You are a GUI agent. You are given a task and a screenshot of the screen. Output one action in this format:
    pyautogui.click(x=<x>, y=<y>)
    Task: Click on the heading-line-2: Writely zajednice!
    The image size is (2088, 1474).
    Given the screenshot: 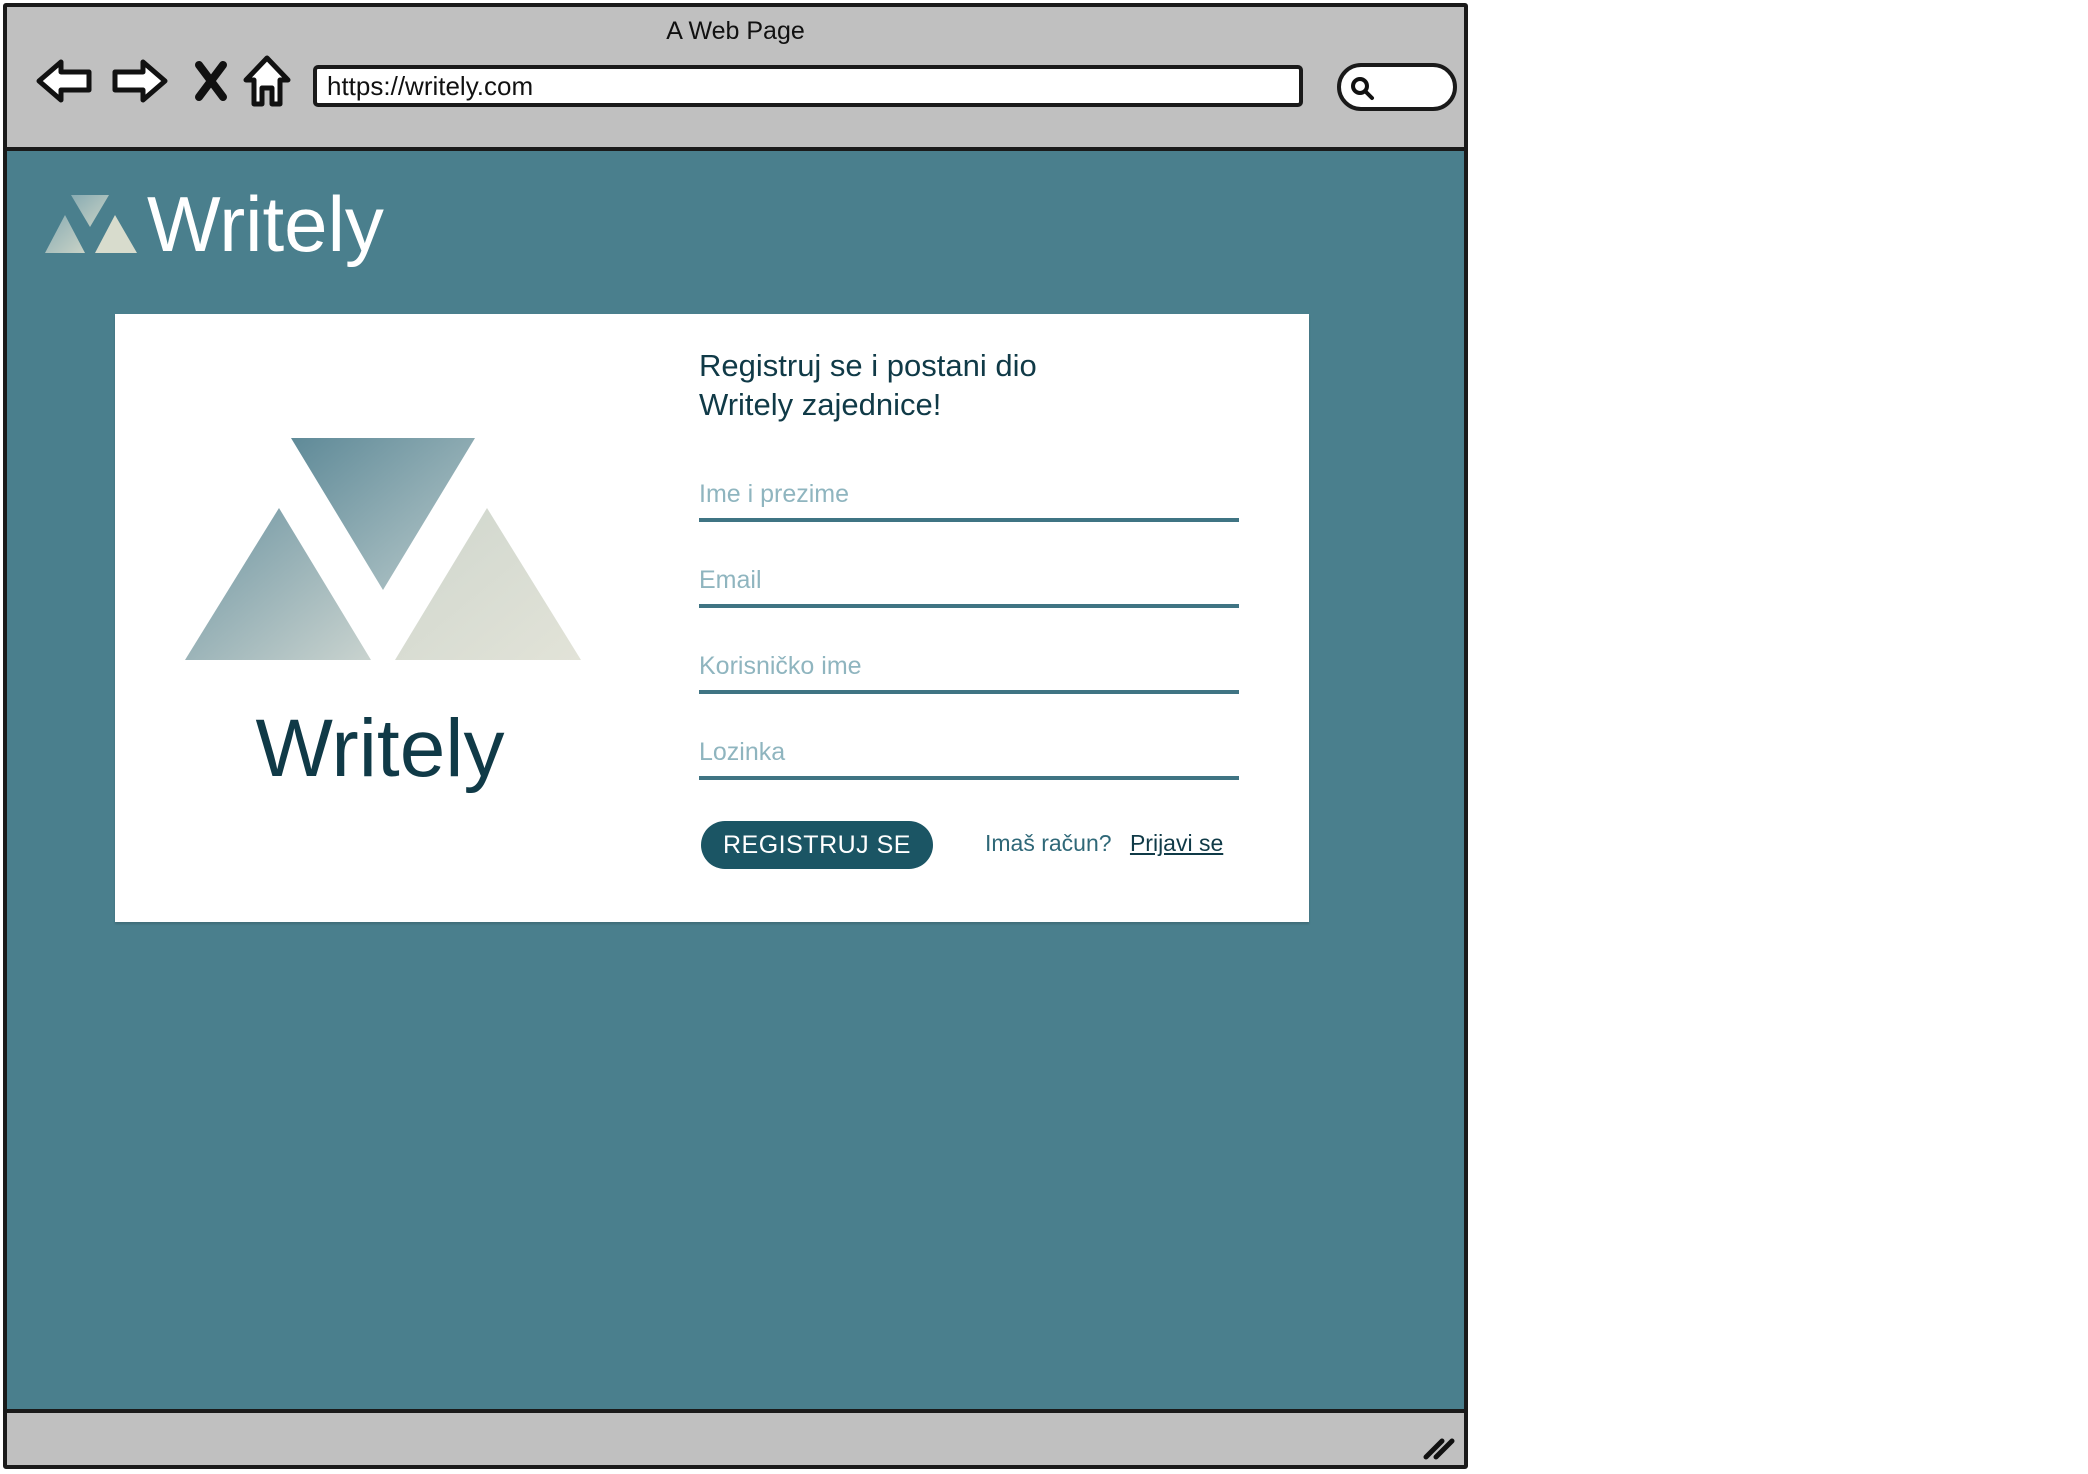 What is the action you would take?
    pyautogui.click(x=820, y=404)
    